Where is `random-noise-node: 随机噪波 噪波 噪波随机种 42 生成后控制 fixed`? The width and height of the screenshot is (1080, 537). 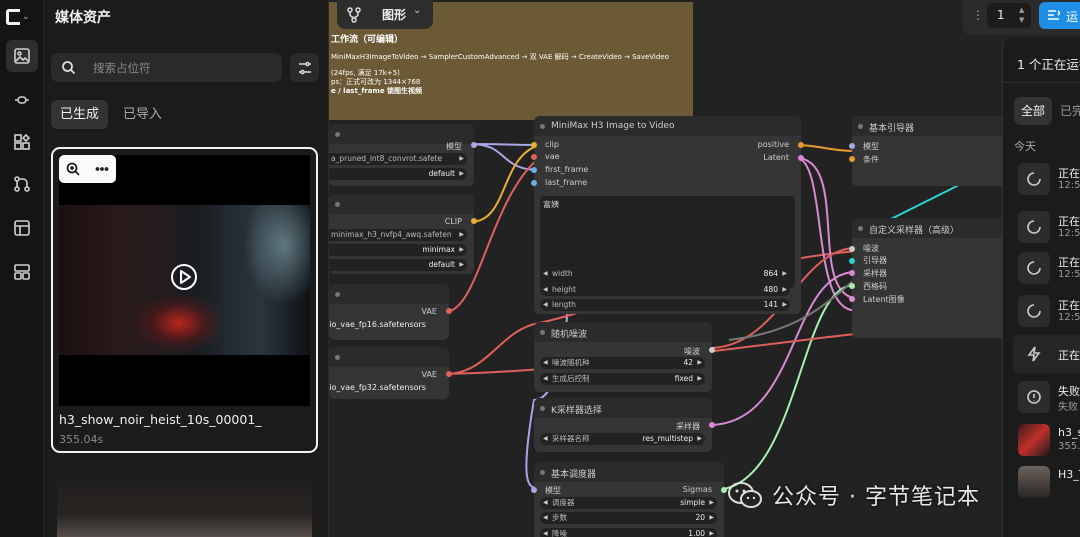 random-noise-node: 随机噪波 噪波 噪波随机种 42 生成后控制 fixed is located at coordinates (624, 357).